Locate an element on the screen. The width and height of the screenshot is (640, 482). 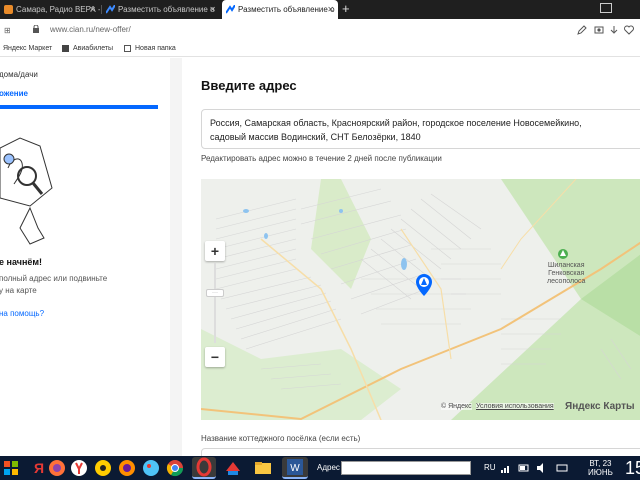
bookmark-avia: Авиабилеты is located at coordinates (87, 48).